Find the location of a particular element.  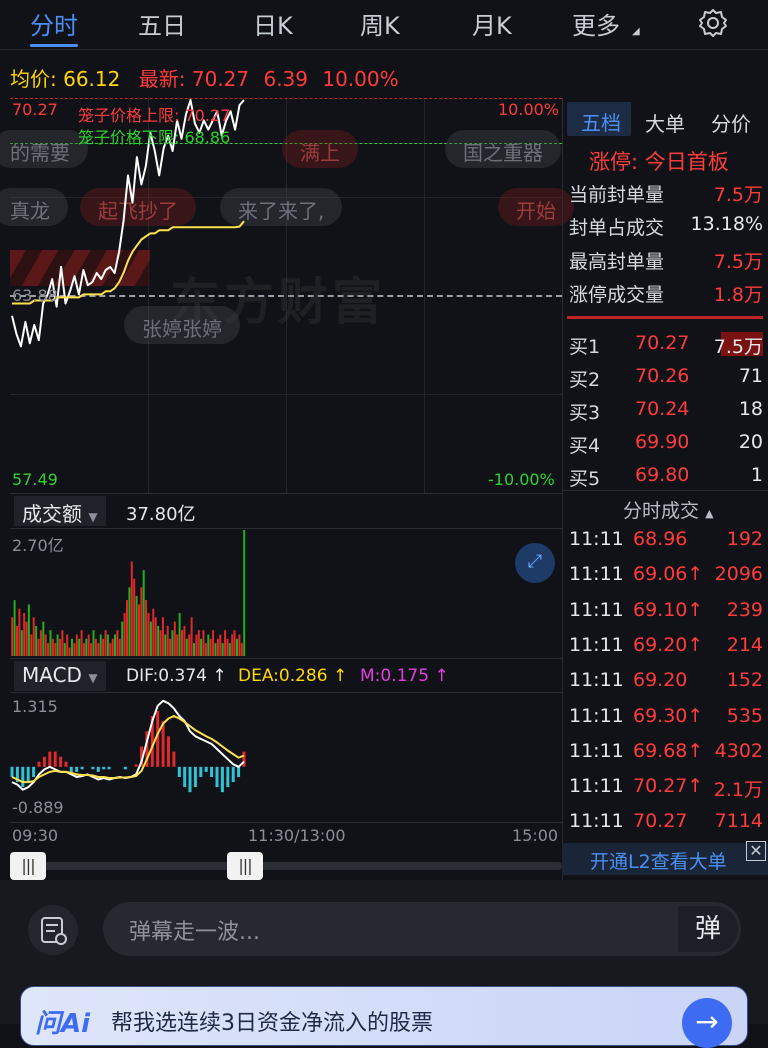

tab-five-levels: 五档 is located at coordinates (599, 119).